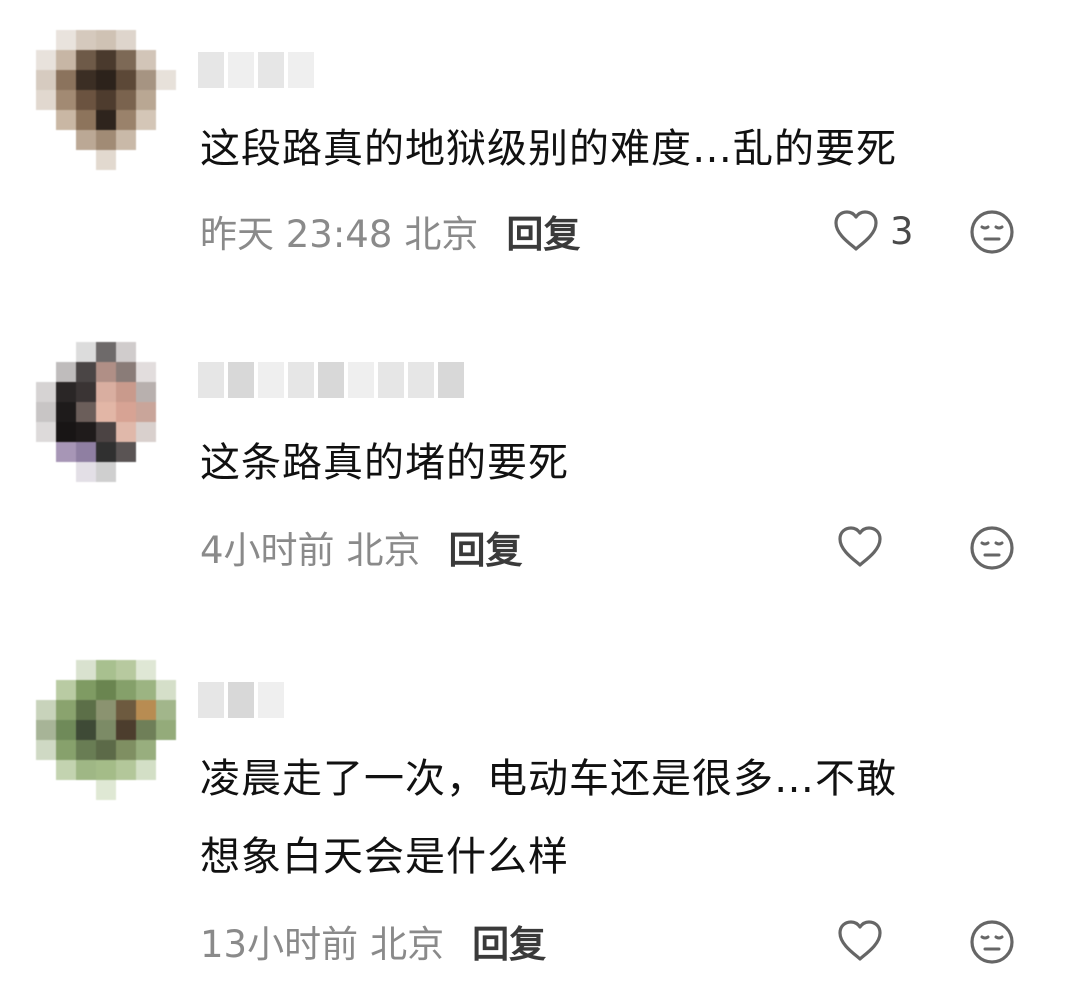 The image size is (1080, 1004). What do you see at coordinates (548, 779) in the screenshot?
I see `comment-text-line1: 凌晨走了一次，电动车还是很多…不敢` at bounding box center [548, 779].